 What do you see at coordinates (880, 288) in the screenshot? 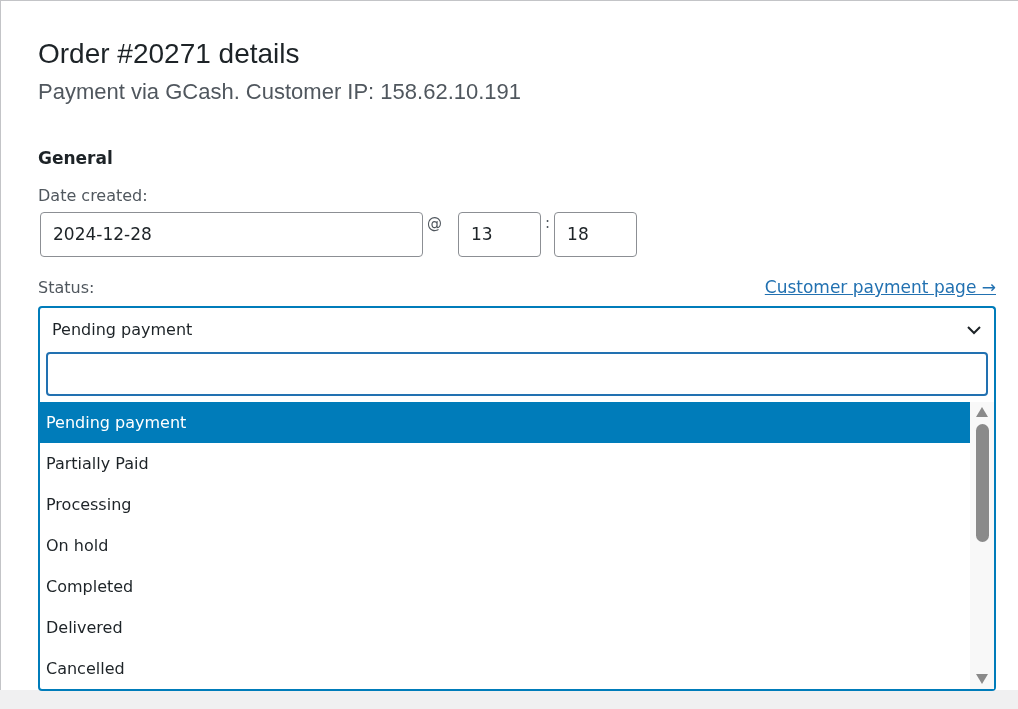
I see `customer-payment-link: Customer payment page →` at bounding box center [880, 288].